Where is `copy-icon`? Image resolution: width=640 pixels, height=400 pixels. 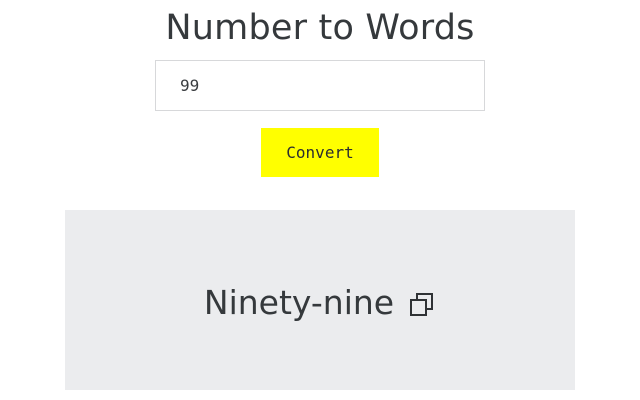
copy-icon is located at coordinates (422, 305).